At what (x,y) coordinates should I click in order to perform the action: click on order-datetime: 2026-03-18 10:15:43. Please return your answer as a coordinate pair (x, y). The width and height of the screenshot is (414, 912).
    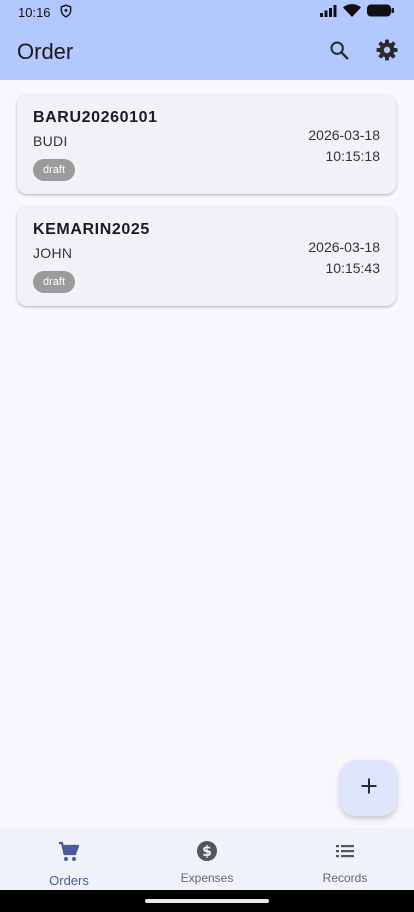
    Looking at the image, I should click on (344, 258).